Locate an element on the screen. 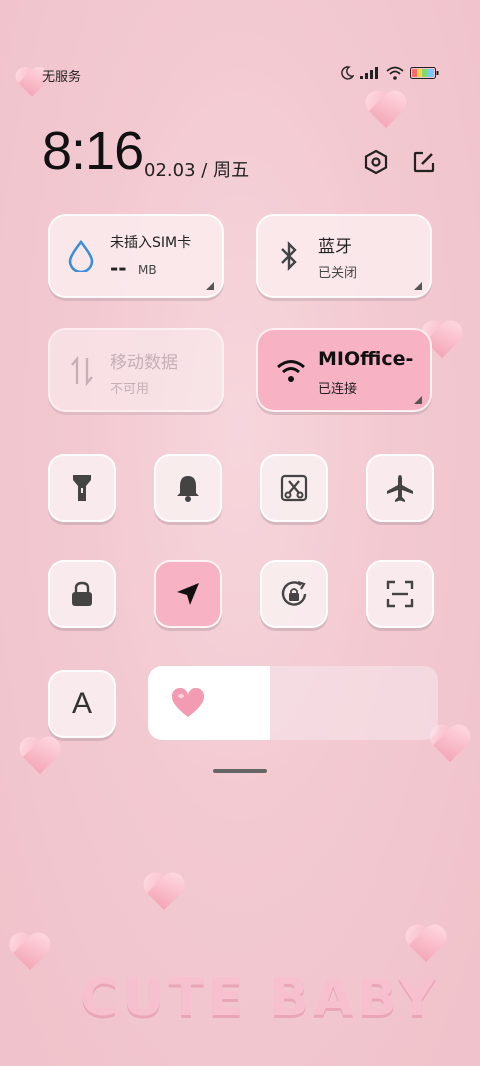  wifi-status: 已连接 is located at coordinates (338, 389).